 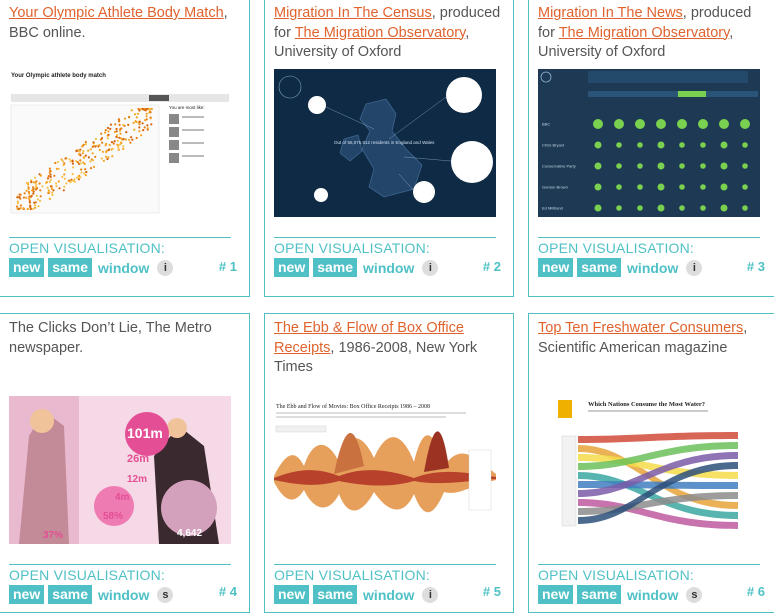 I want to click on svg-text: 26m, so click(x=138, y=459).